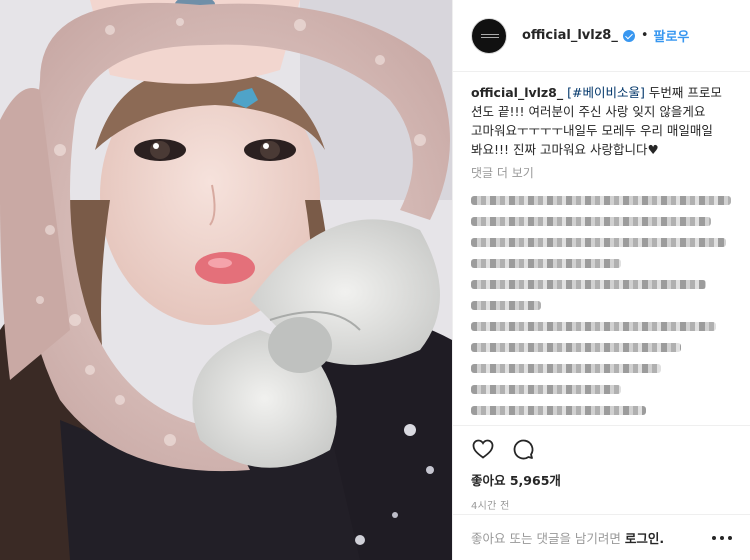 The image size is (750, 560). I want to click on login-prompt-bar: 좋아요 또는 댓글을 남기려면 로그인., so click(601, 537).